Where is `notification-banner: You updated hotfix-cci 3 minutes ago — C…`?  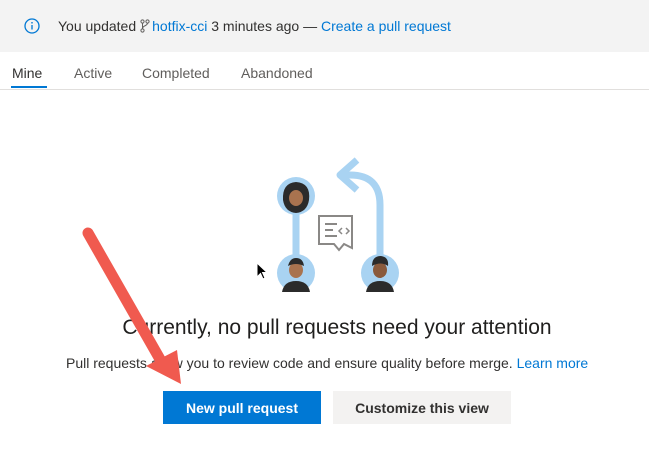
notification-banner: You updated hotfix-cci 3 minutes ago — C… is located at coordinates (324, 26).